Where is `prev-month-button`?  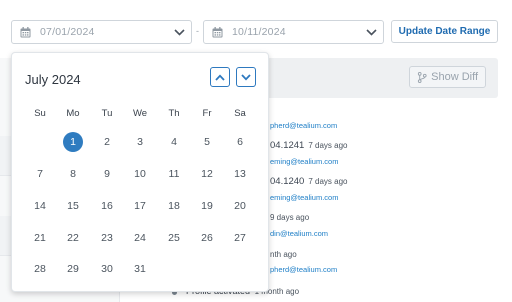
prev-month-button is located at coordinates (220, 77).